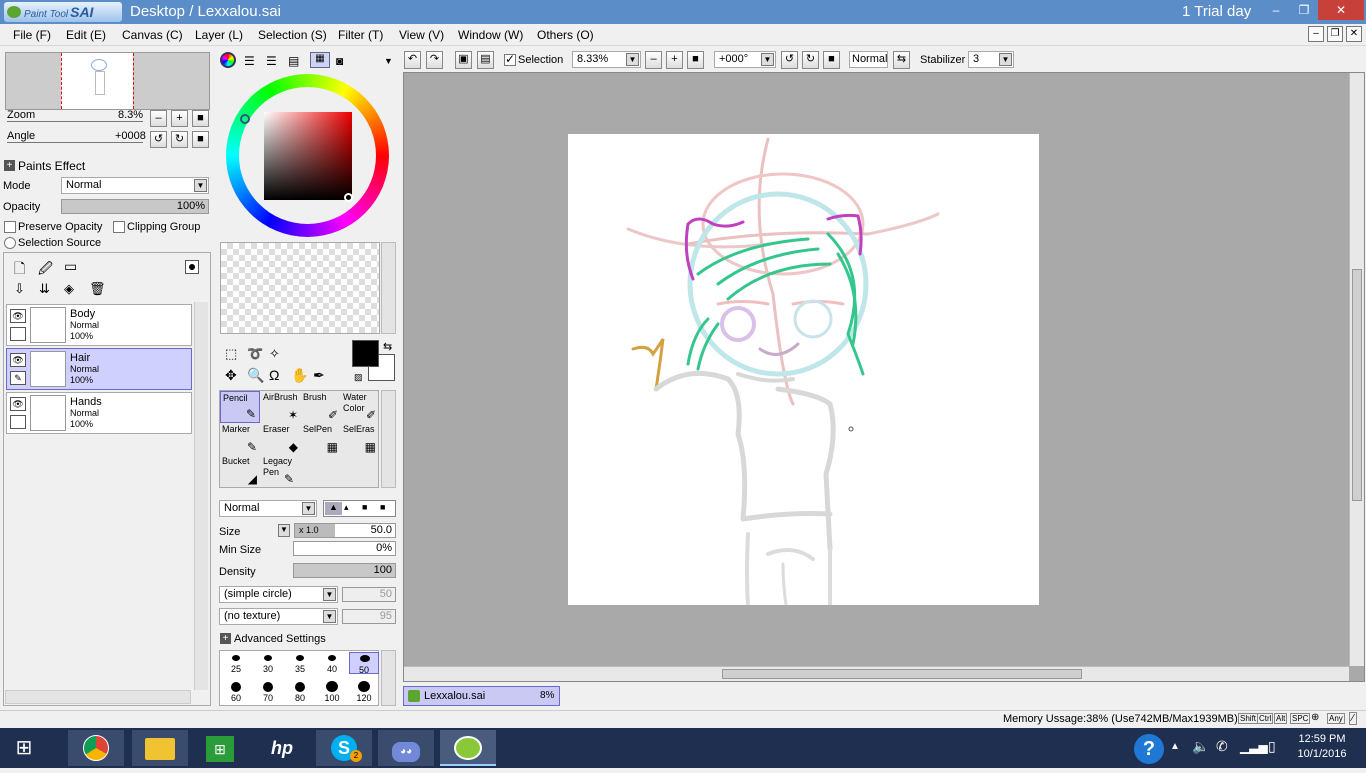 The height and width of the screenshot is (773, 1366). I want to click on clock: 12:59 PM 10/1/2016, so click(1322, 746).